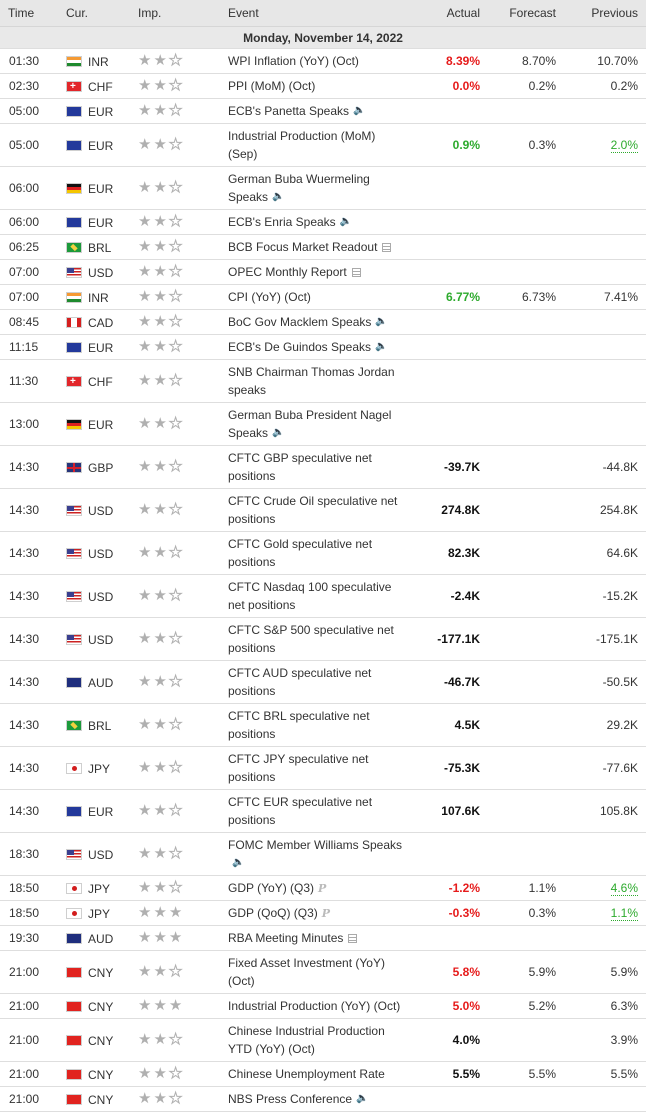 This screenshot has width=646, height=1120. I want to click on table-row: 21:00 CNY ★★★ NBS Press Conference 🔈, so click(323, 1099).